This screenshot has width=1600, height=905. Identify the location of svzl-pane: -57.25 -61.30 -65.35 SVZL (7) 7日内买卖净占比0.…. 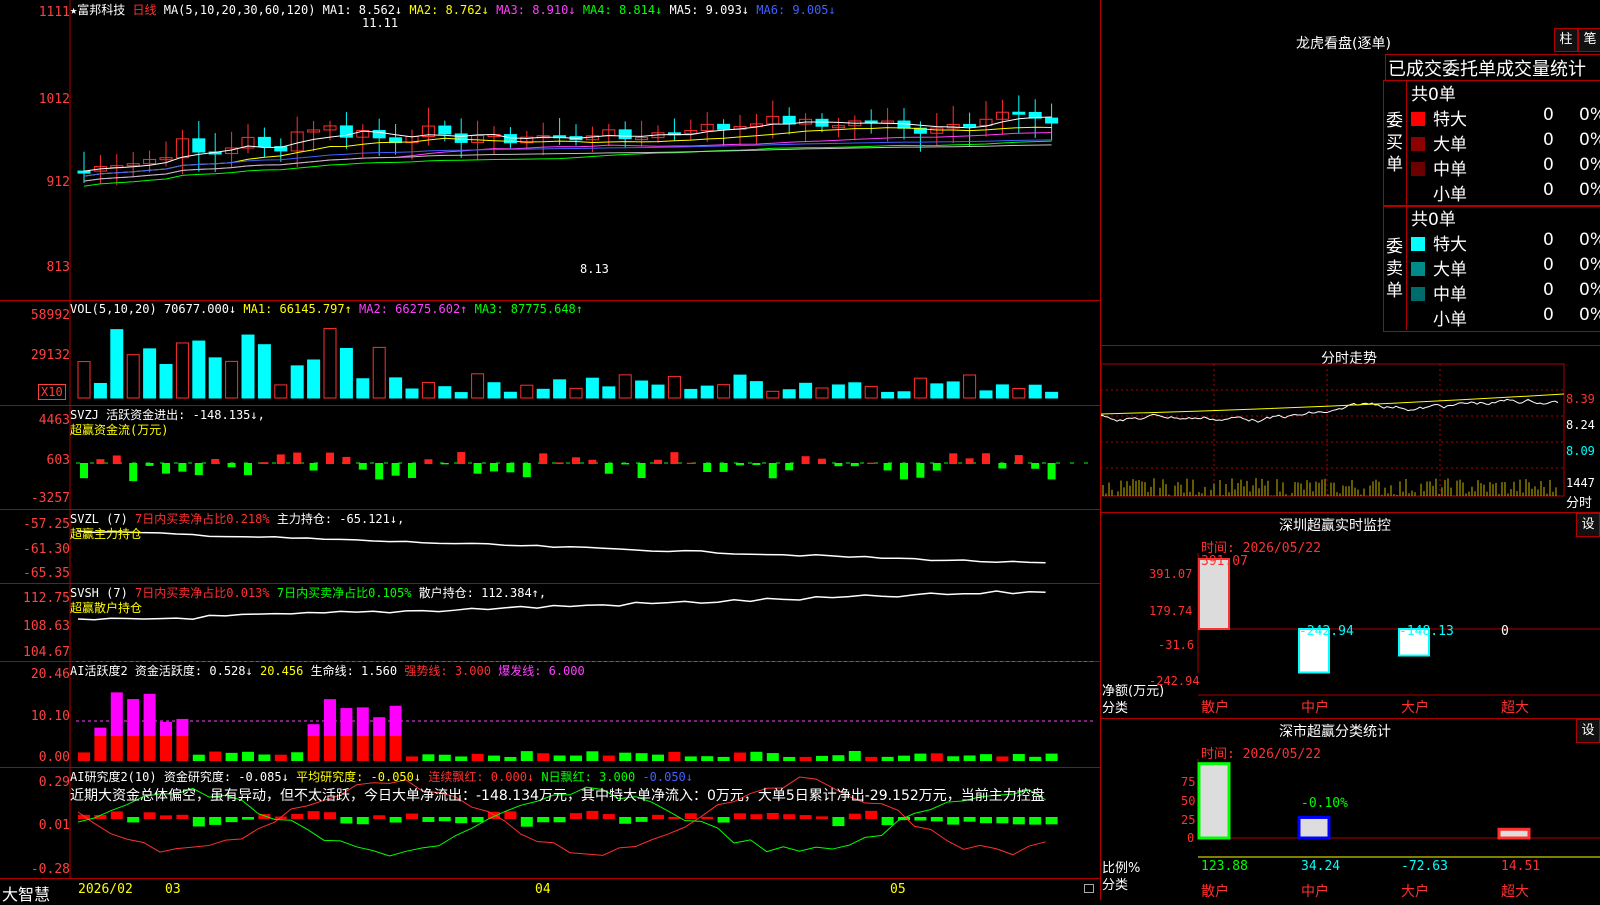
(550, 546).